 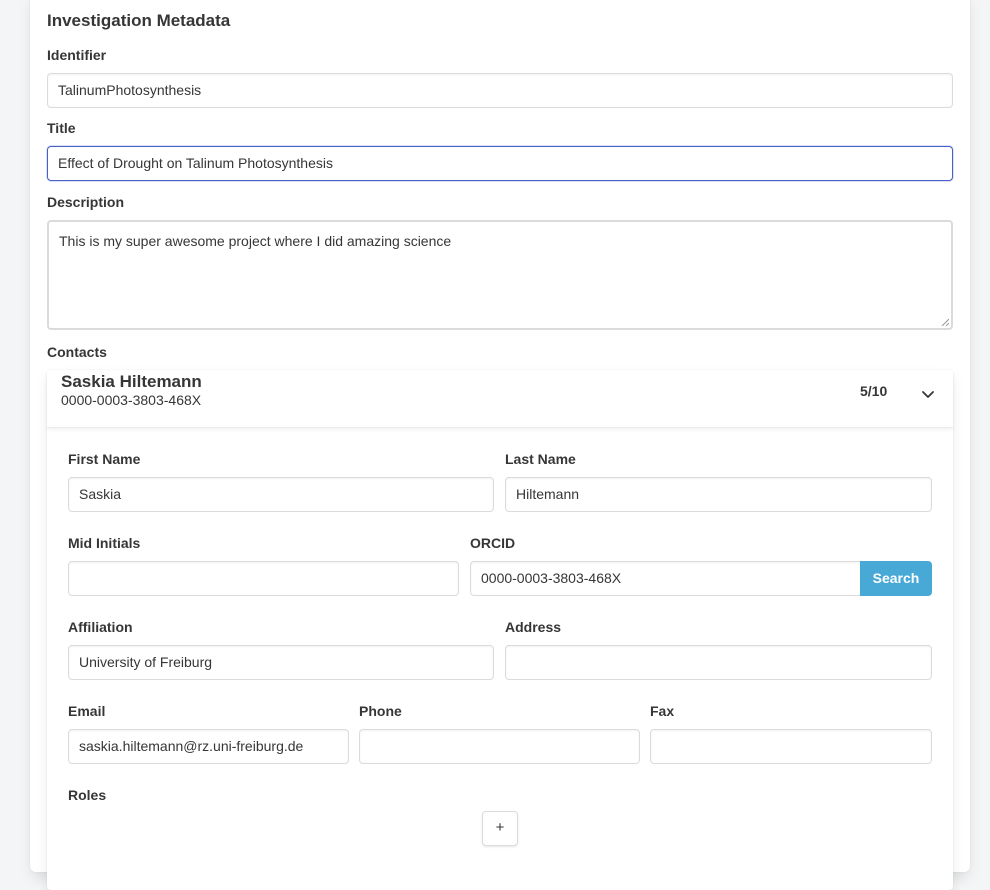 What do you see at coordinates (874, 391) in the screenshot?
I see `contact-completeness-count: 5/10` at bounding box center [874, 391].